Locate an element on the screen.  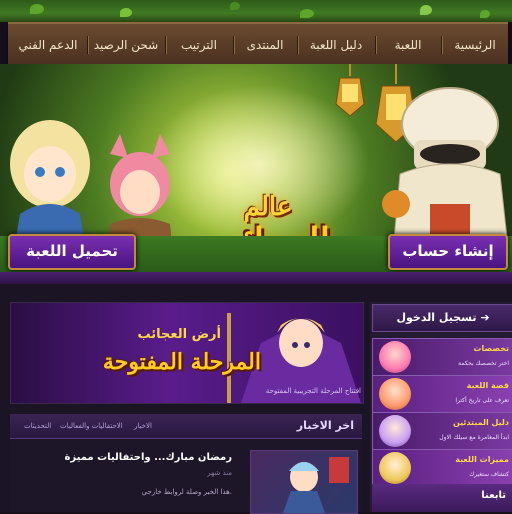
card-title: قصة اللعبة is located at coordinates (487, 385).